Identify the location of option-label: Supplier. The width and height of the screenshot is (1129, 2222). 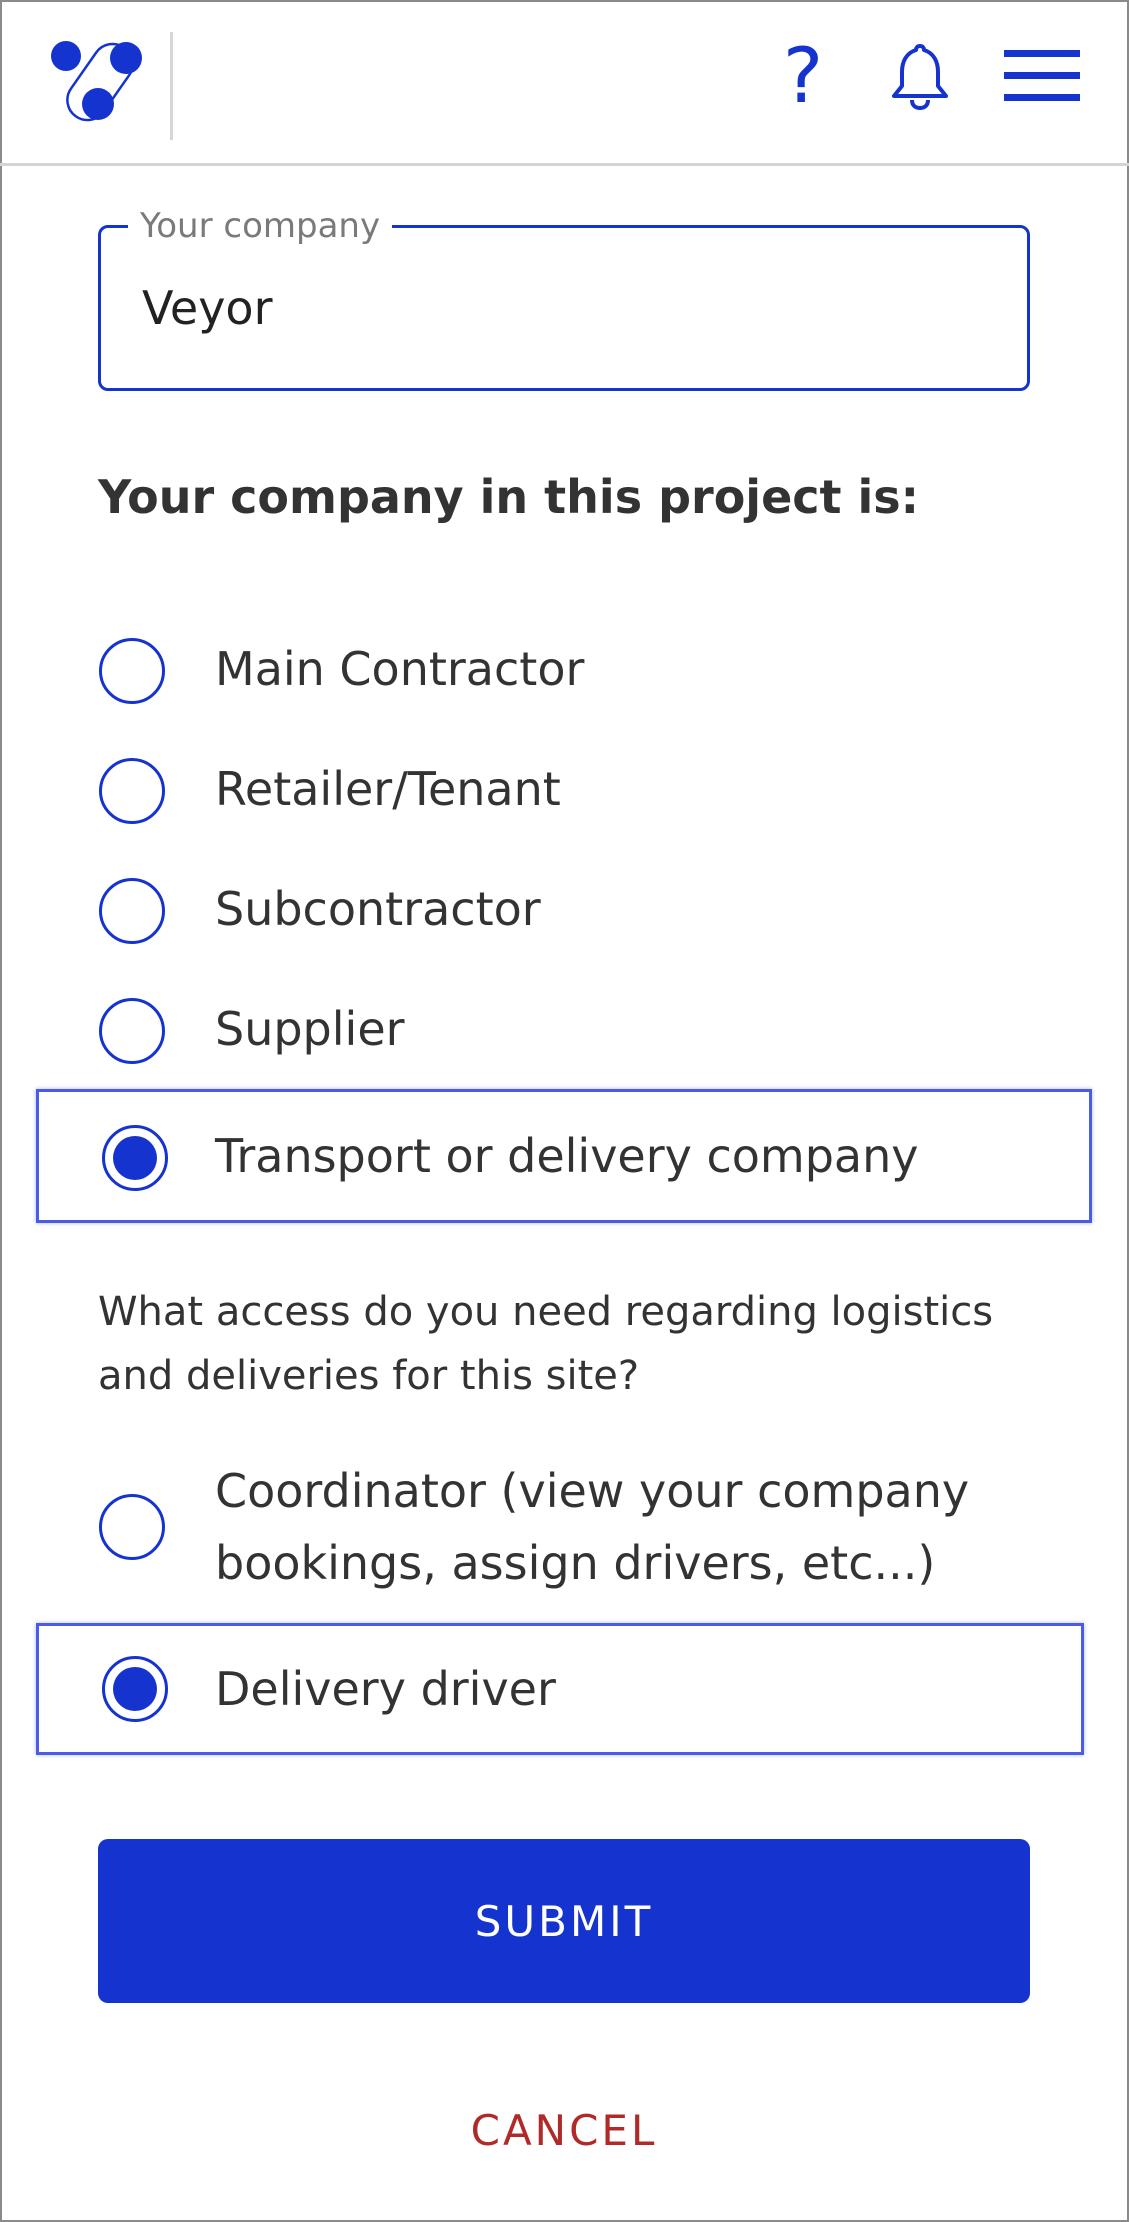
(310, 1029).